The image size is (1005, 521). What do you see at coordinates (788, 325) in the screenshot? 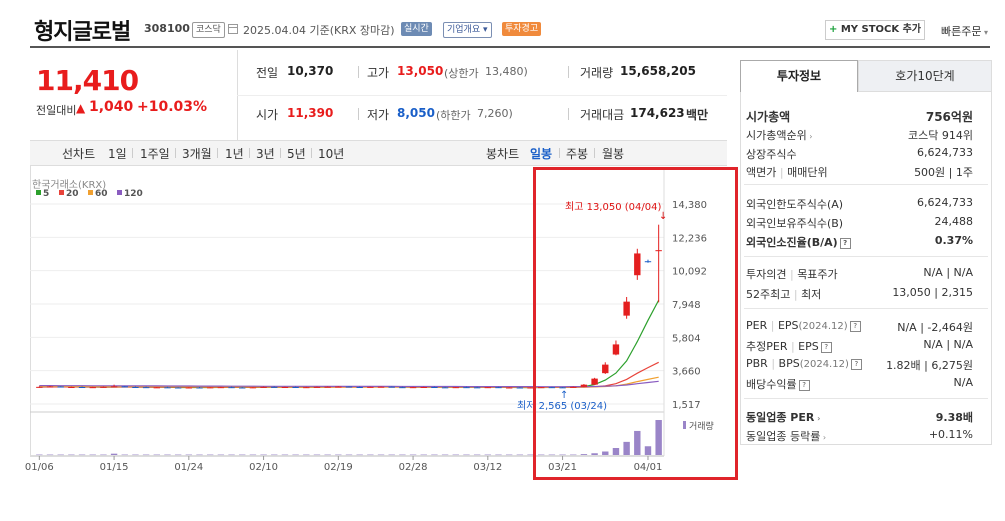
I see `eps-label: EPS` at bounding box center [788, 325].